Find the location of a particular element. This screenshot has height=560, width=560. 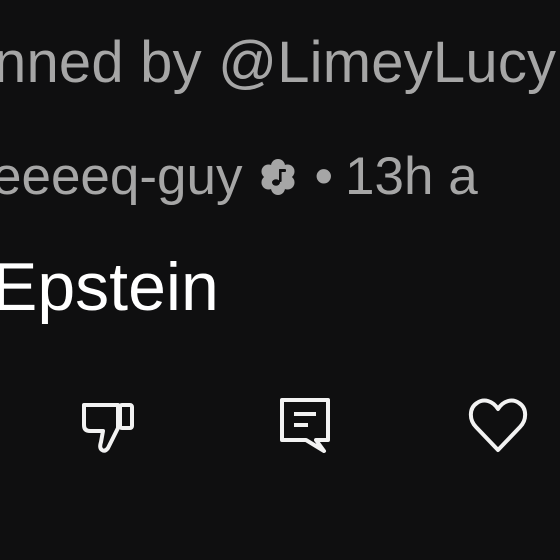

thumbs-down-icon is located at coordinates (108, 425).